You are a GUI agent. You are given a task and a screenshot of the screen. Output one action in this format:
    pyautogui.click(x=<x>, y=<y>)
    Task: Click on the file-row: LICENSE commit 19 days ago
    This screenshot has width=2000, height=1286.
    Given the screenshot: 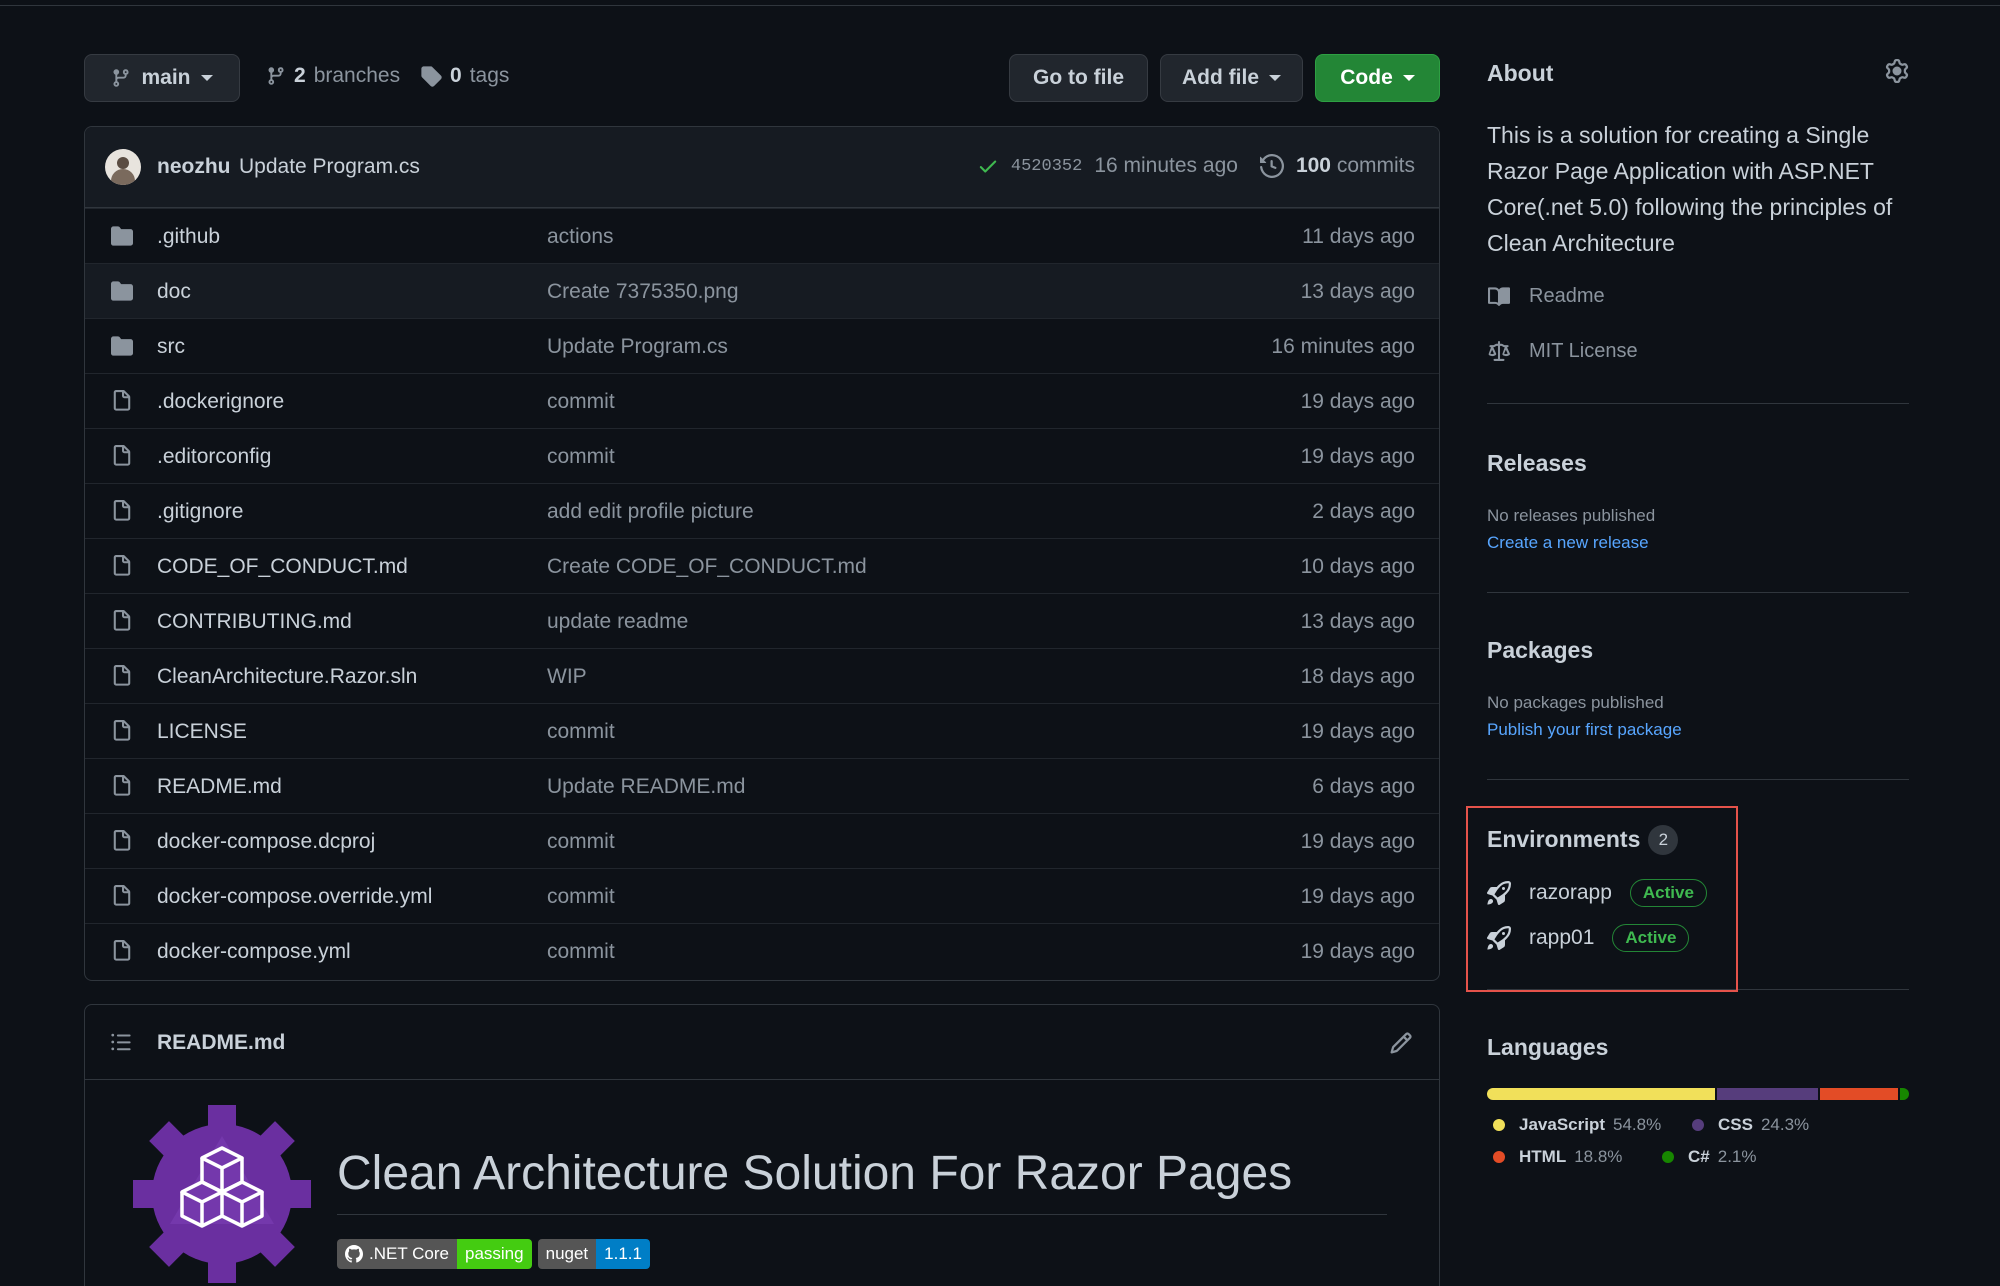 What is the action you would take?
    pyautogui.click(x=762, y=730)
    